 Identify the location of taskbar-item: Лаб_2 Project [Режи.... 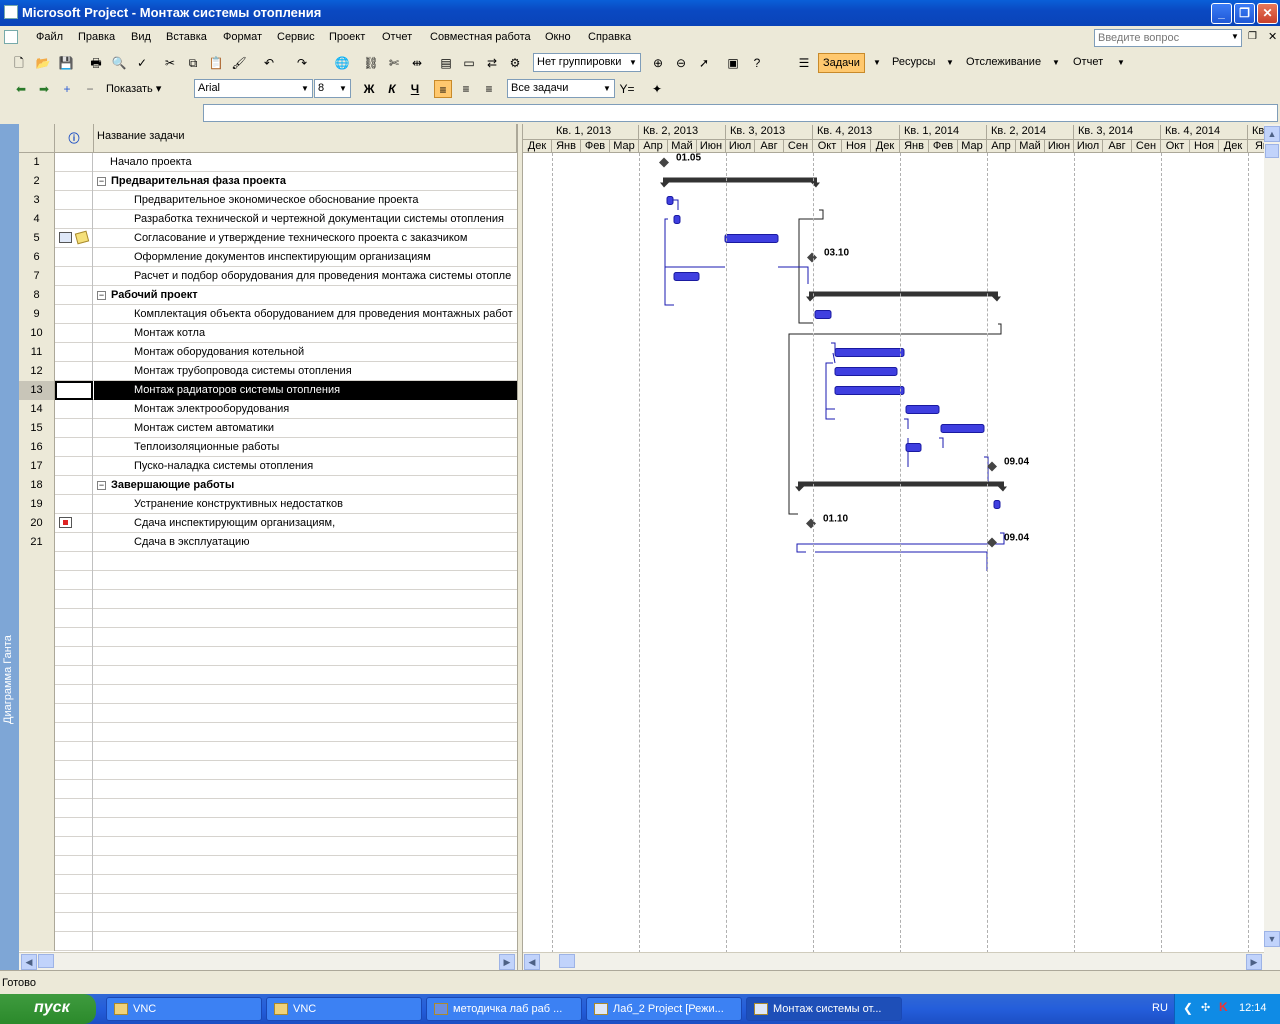
(664, 1009).